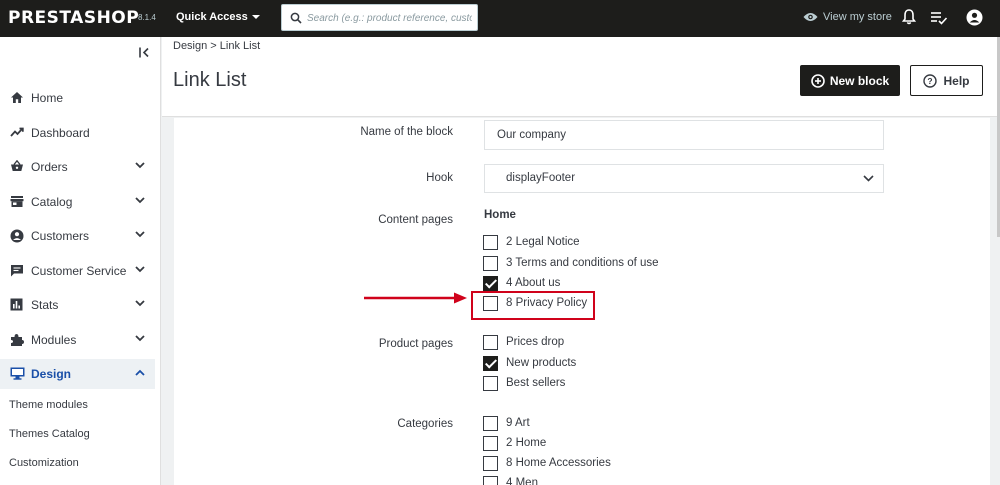 The width and height of the screenshot is (1000, 485). What do you see at coordinates (536, 383) in the screenshot?
I see `checkbox-label: Best sellers` at bounding box center [536, 383].